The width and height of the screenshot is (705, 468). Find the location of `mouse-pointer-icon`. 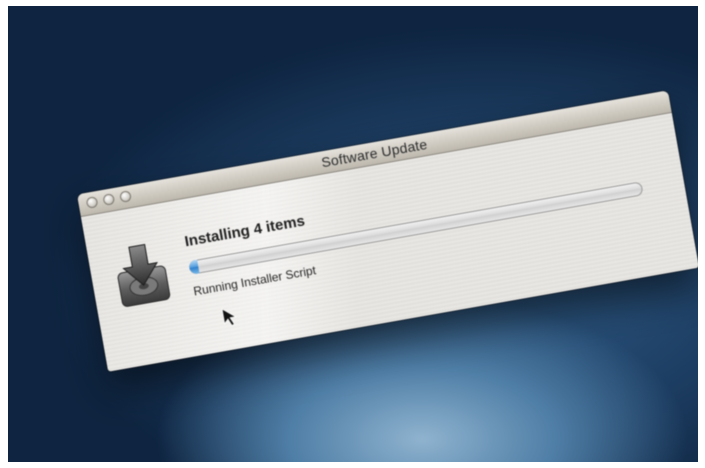

mouse-pointer-icon is located at coordinates (229, 317).